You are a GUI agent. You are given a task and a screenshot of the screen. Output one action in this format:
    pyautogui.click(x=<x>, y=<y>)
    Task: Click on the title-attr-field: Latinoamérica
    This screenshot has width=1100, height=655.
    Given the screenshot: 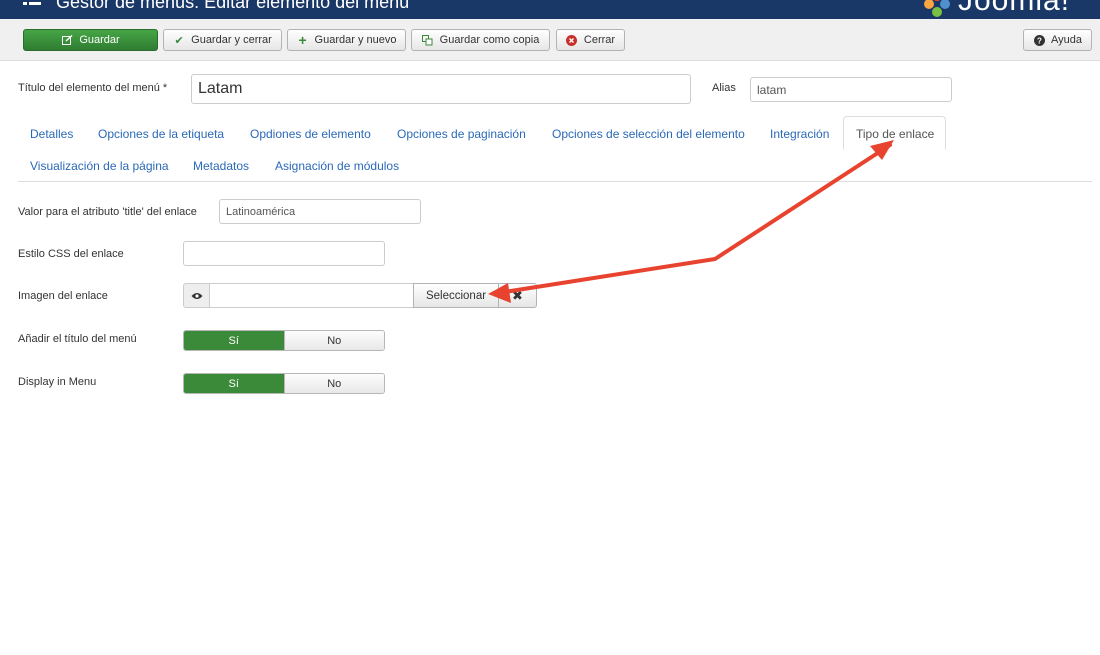 What is the action you would take?
    pyautogui.click(x=320, y=211)
    